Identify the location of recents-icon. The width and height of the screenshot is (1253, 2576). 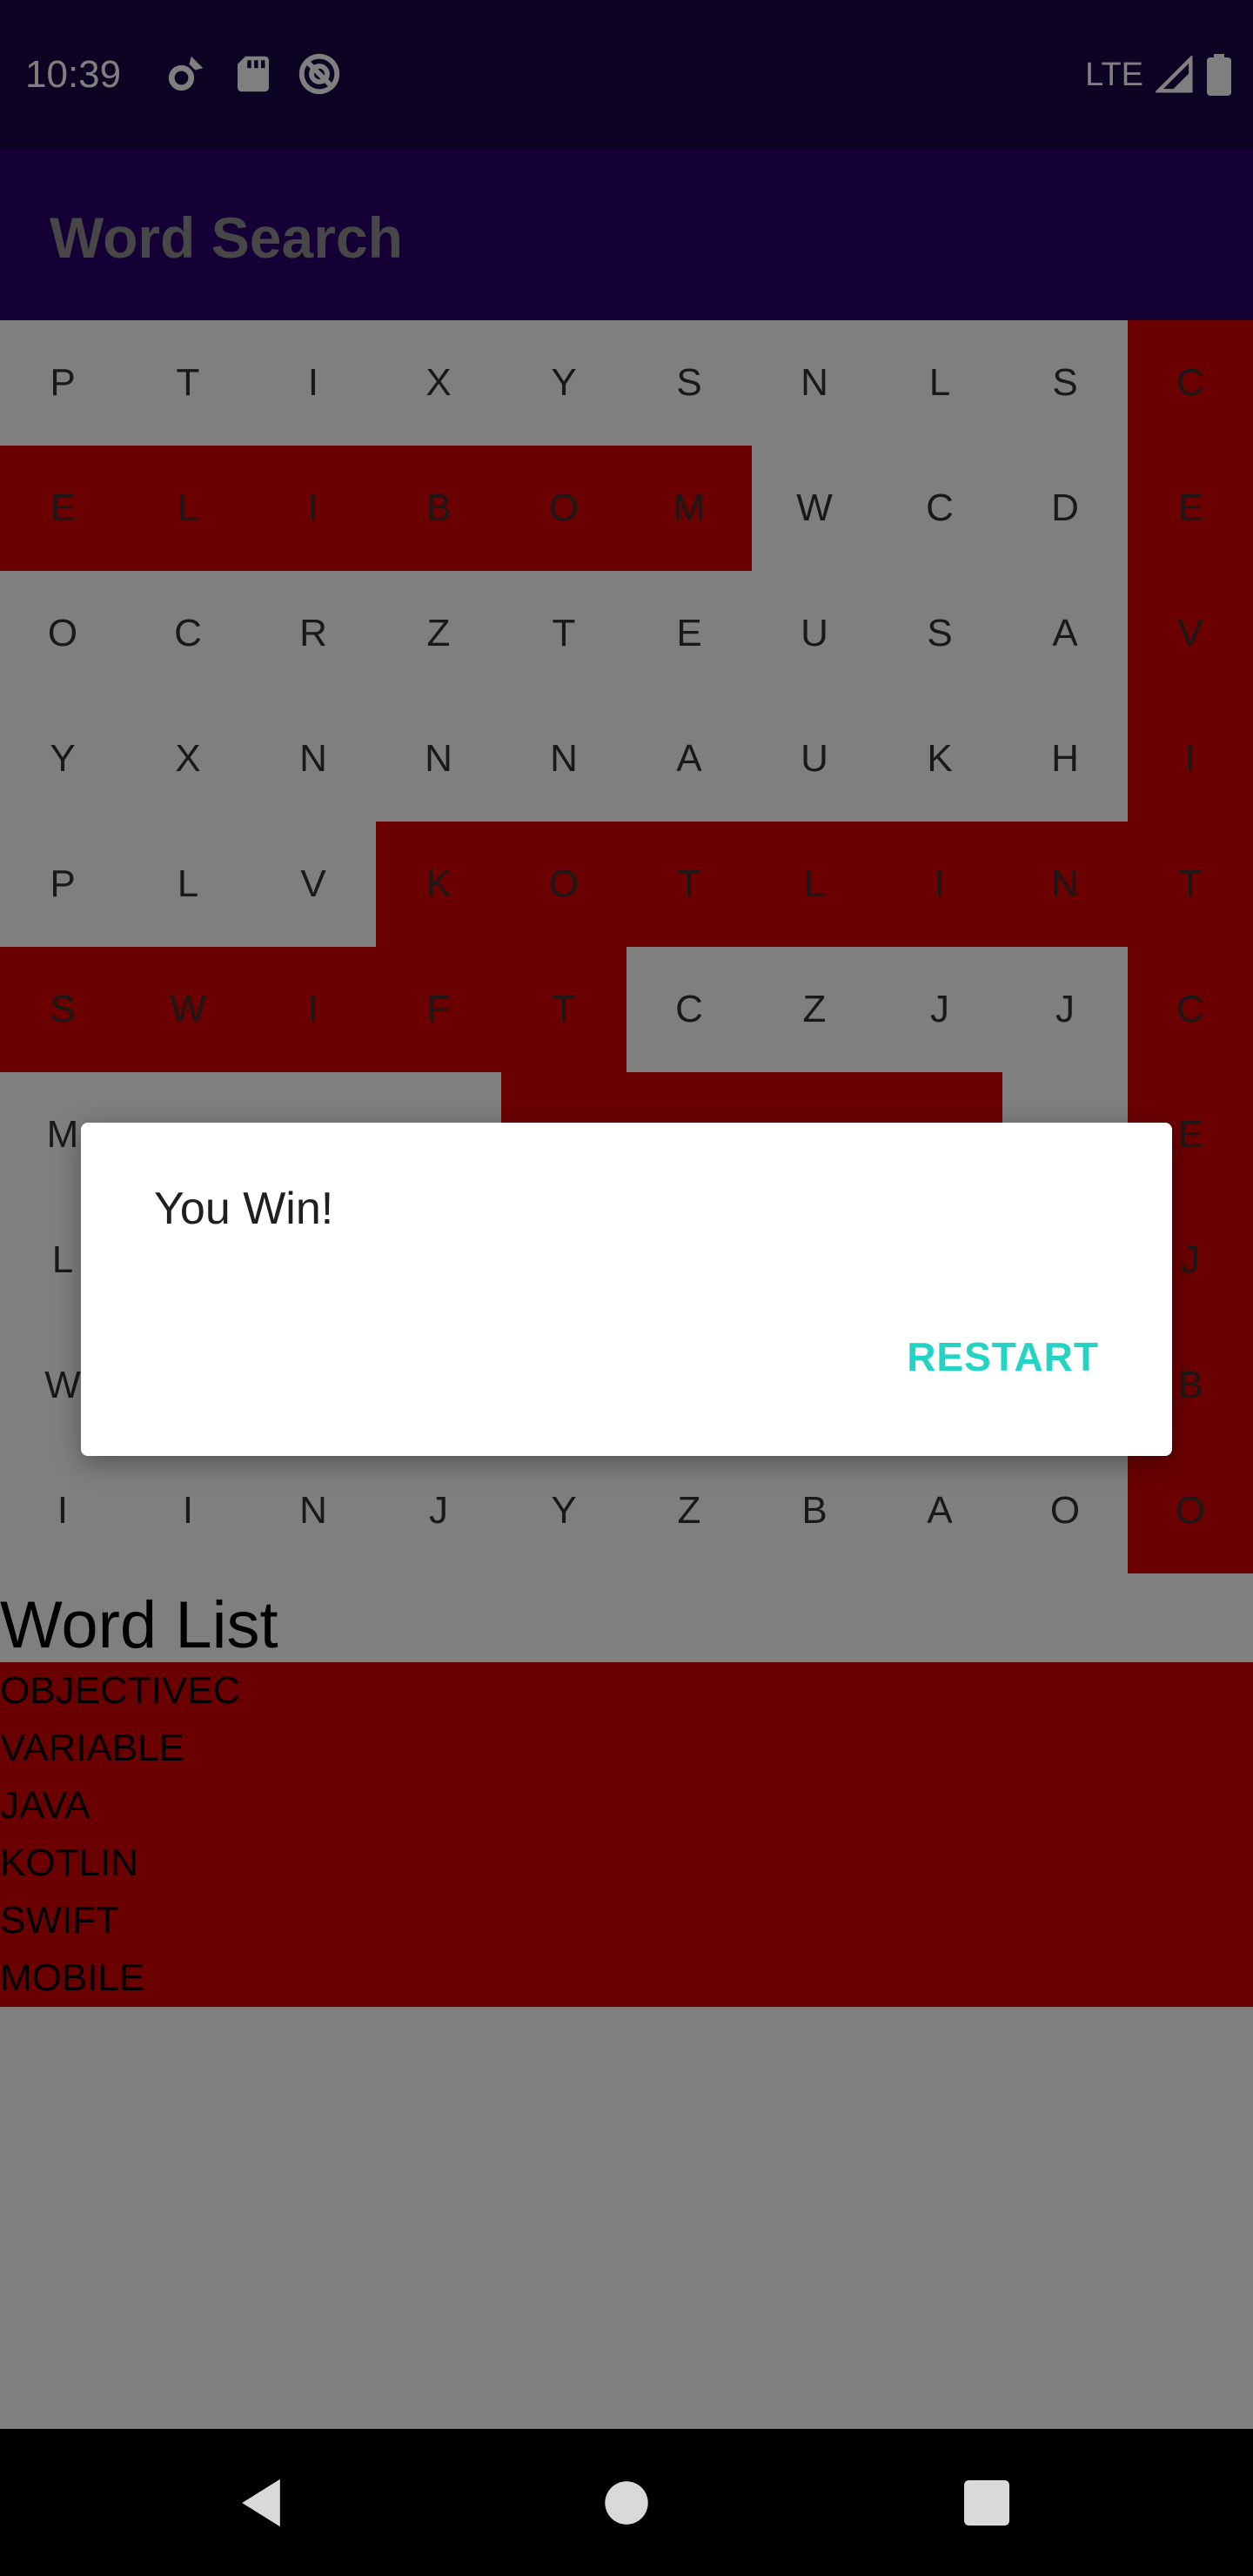
(986, 2502).